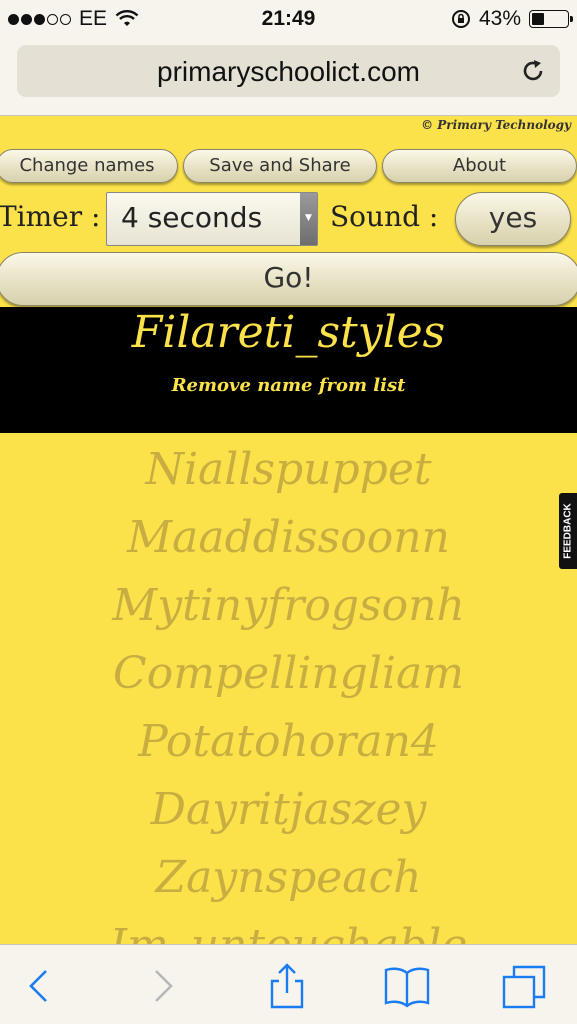 The image size is (577, 1024). What do you see at coordinates (496, 125) in the screenshot?
I see `copyright-credit: © Primary Technology` at bounding box center [496, 125].